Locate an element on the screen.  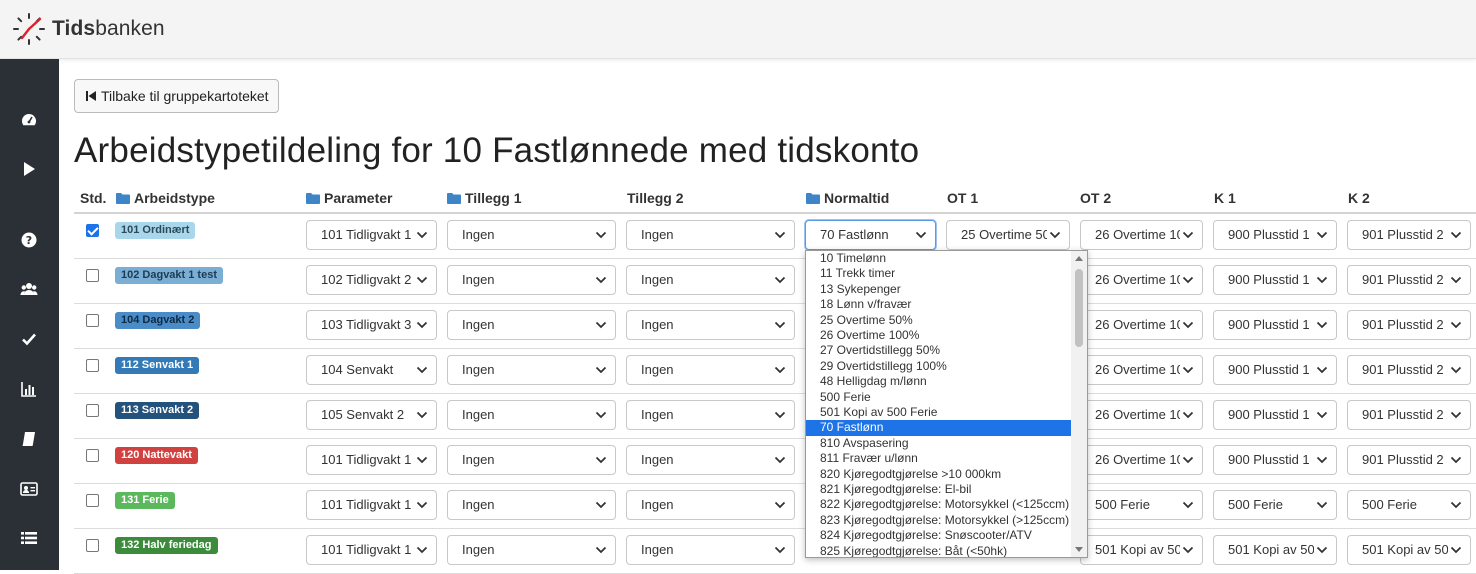
k1-select: 500 Ferie is located at coordinates (1275, 505).